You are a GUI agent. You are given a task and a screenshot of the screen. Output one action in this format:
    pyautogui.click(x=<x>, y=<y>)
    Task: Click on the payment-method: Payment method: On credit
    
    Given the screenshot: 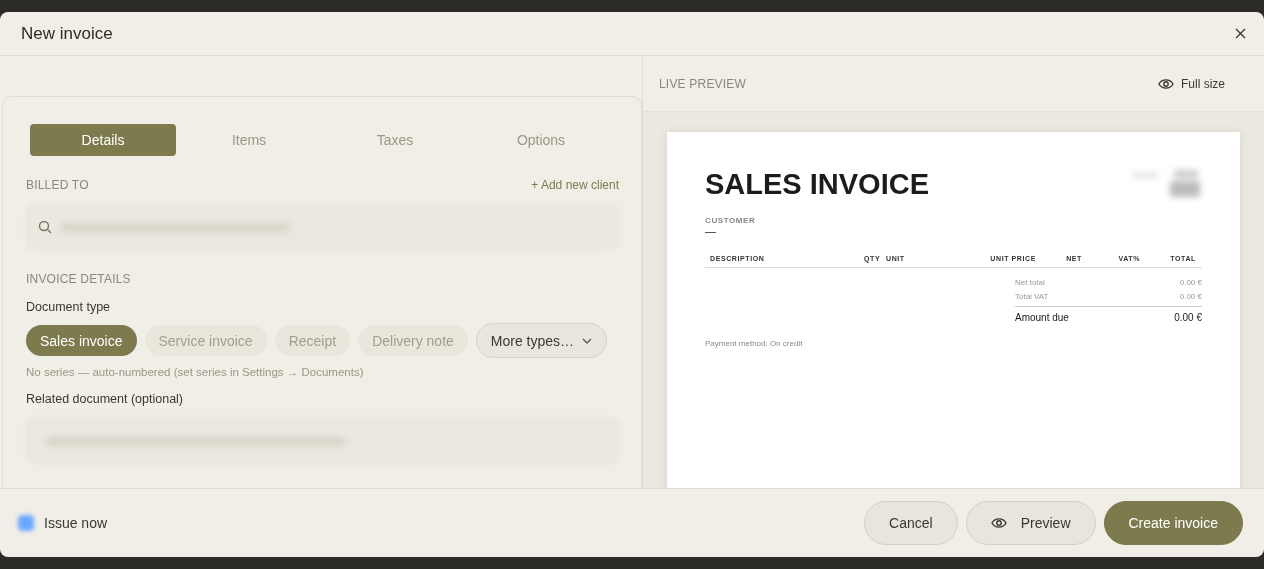 What is the action you would take?
    pyautogui.click(x=754, y=343)
    